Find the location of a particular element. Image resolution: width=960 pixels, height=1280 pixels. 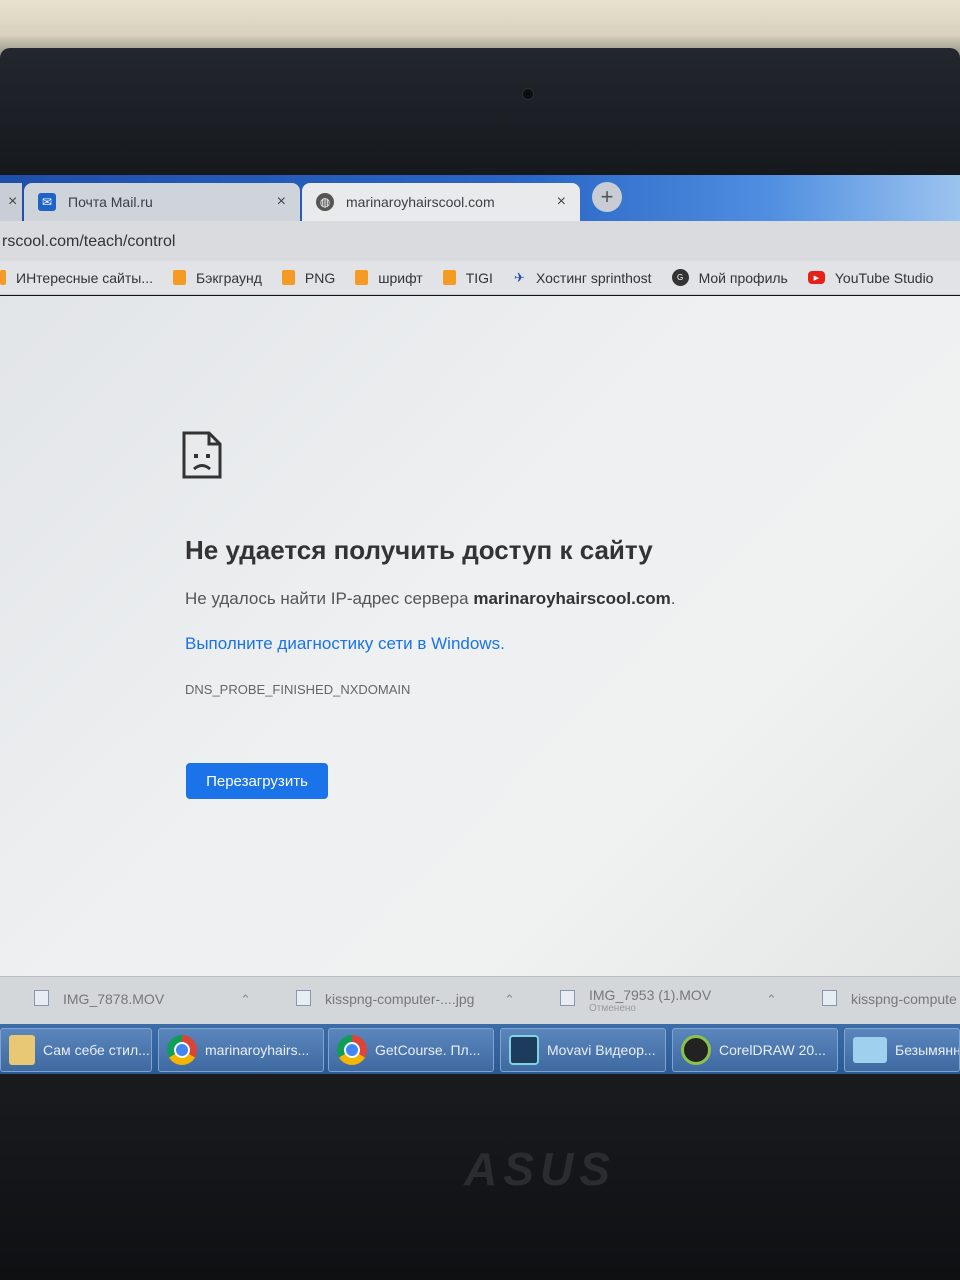

diagnostics-link: Выполните диагностику сети в Windows. is located at coordinates (345, 644).